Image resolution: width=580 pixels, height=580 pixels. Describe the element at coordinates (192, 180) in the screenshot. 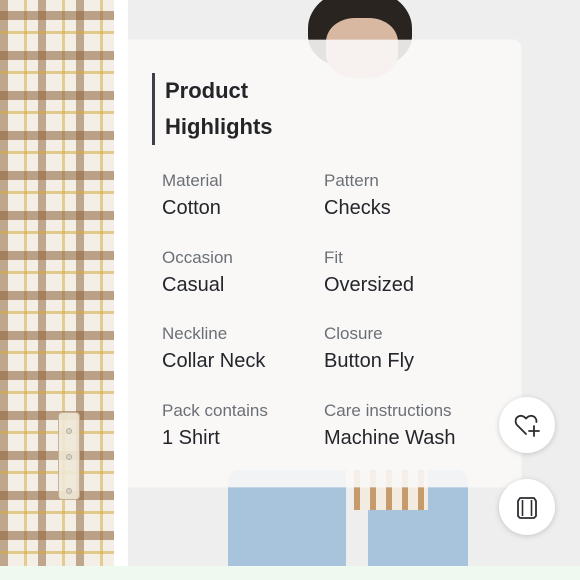

I see `attribute-label: Material` at that location.